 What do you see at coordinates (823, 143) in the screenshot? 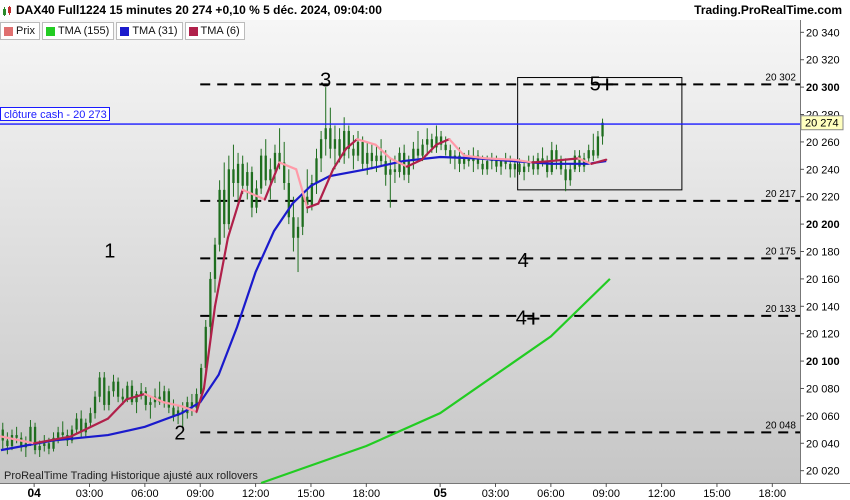
I see `y-tick-label: 20 260` at bounding box center [823, 143].